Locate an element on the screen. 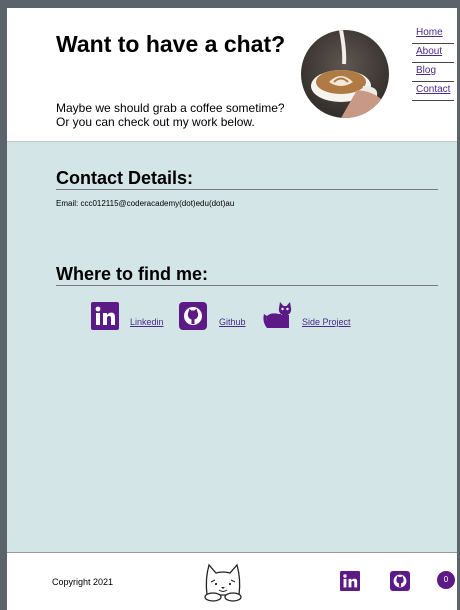 The width and height of the screenshot is (460, 610). nav-contact-link: Contact is located at coordinates (433, 92).